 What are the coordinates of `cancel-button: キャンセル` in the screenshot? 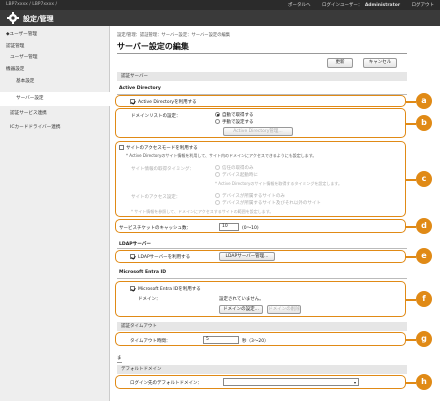 It's located at (380, 63).